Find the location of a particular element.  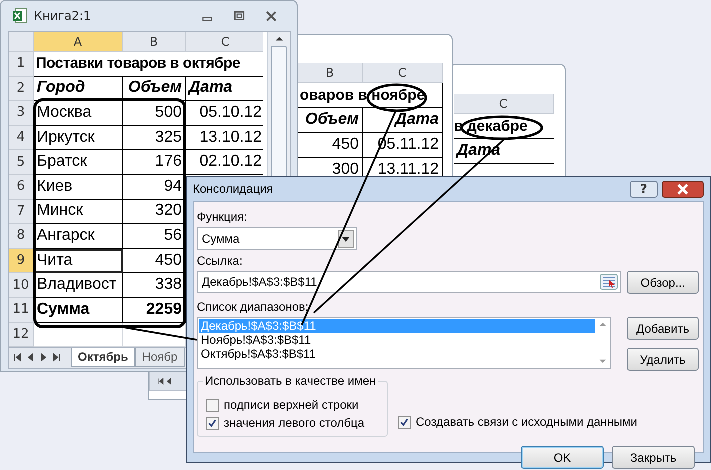

table-cell: Ангарск is located at coordinates (78, 236).